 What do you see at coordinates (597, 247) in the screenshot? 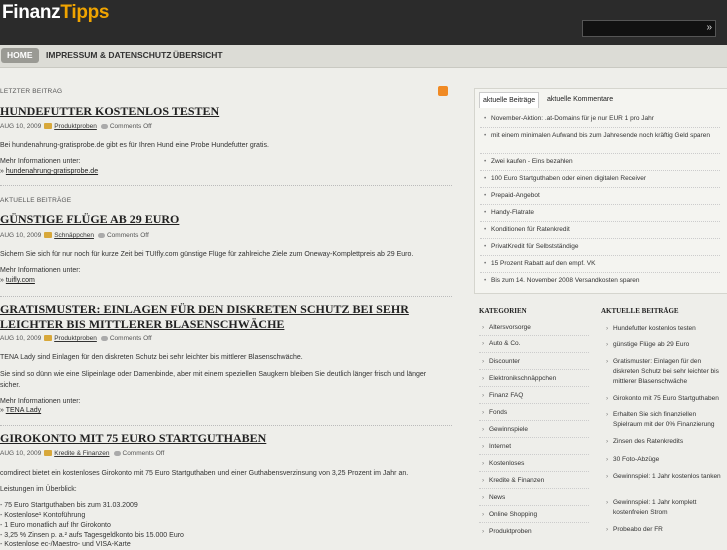
I see `tab-list-item: PrivatKredit für Selbstständige` at bounding box center [597, 247].